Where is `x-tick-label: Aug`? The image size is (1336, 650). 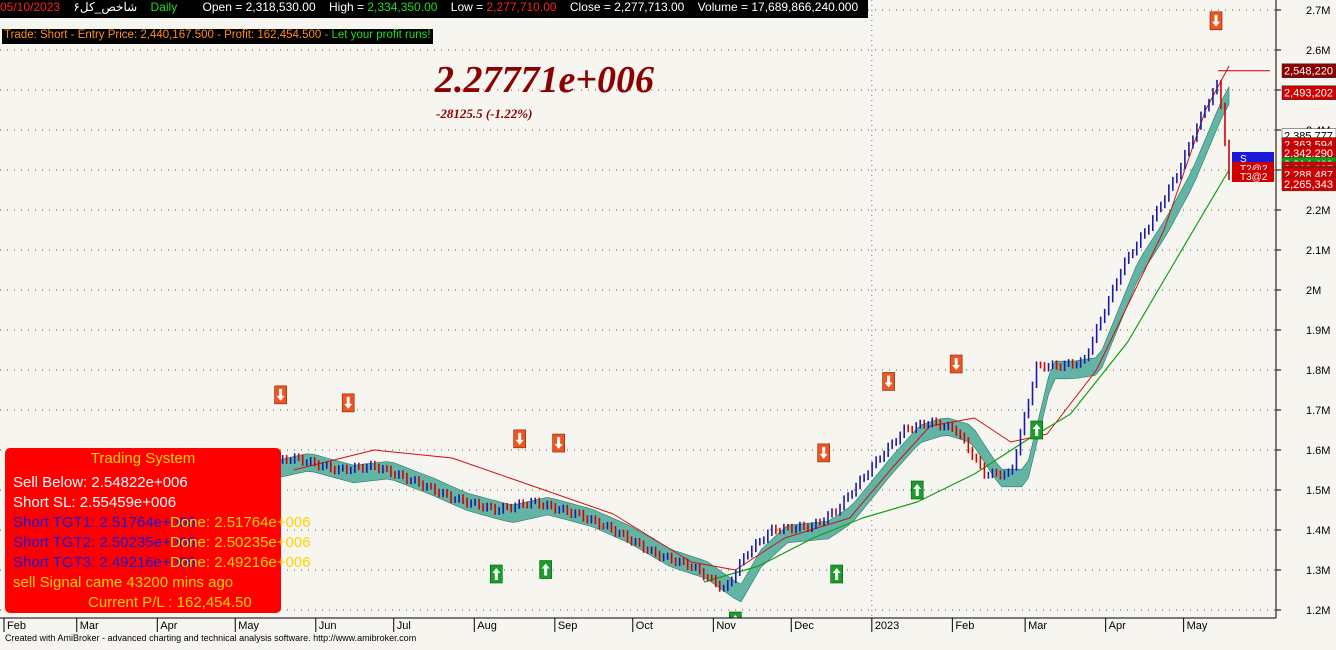
x-tick-label: Aug is located at coordinates (487, 626).